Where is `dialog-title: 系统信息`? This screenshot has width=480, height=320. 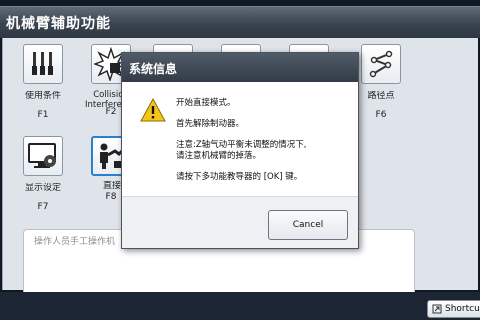 dialog-title: 系统信息 is located at coordinates (153, 69).